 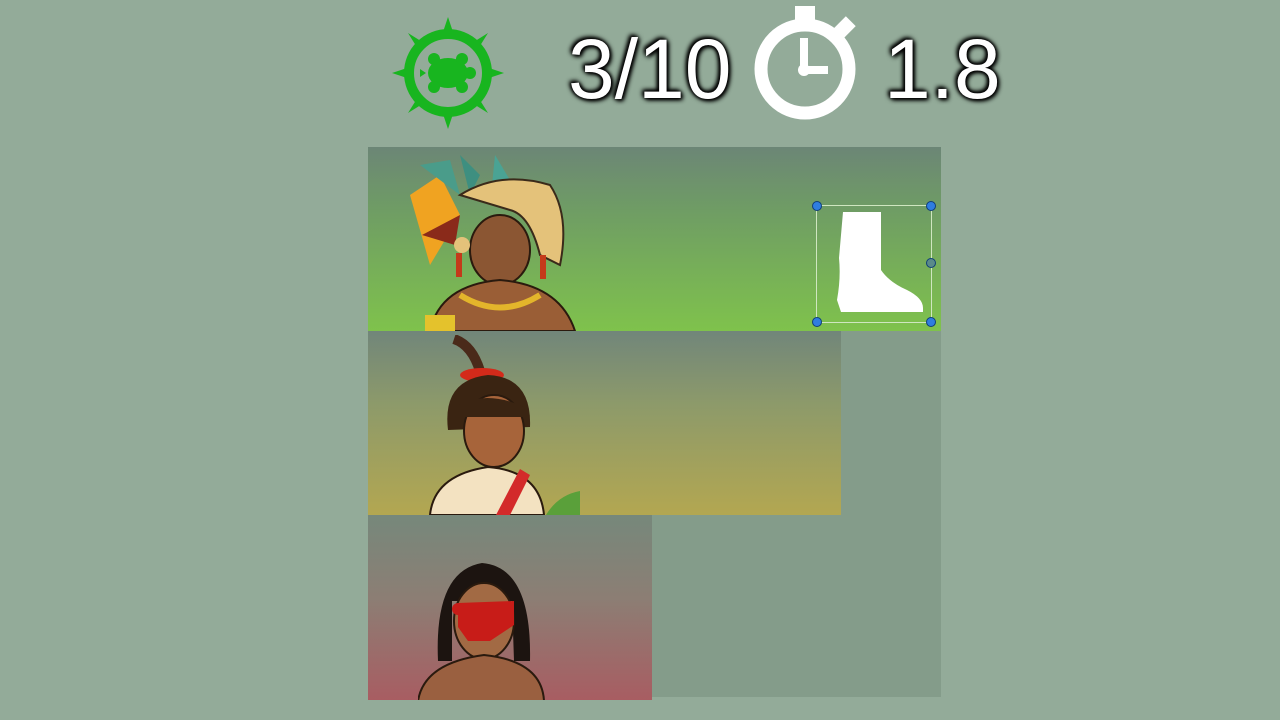 What do you see at coordinates (654, 239) in the screenshot?
I see `character-panel-warrior` at bounding box center [654, 239].